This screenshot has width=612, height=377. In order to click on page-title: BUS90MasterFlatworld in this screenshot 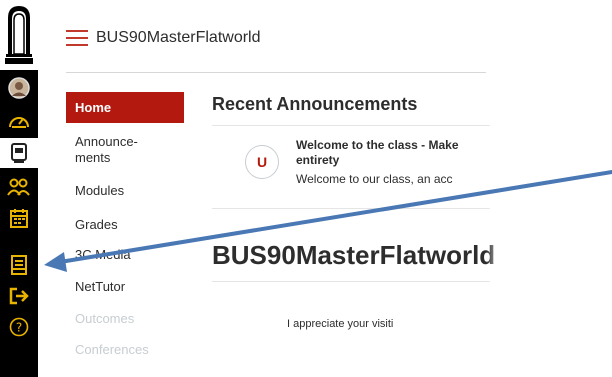, I will do `click(354, 255)`.